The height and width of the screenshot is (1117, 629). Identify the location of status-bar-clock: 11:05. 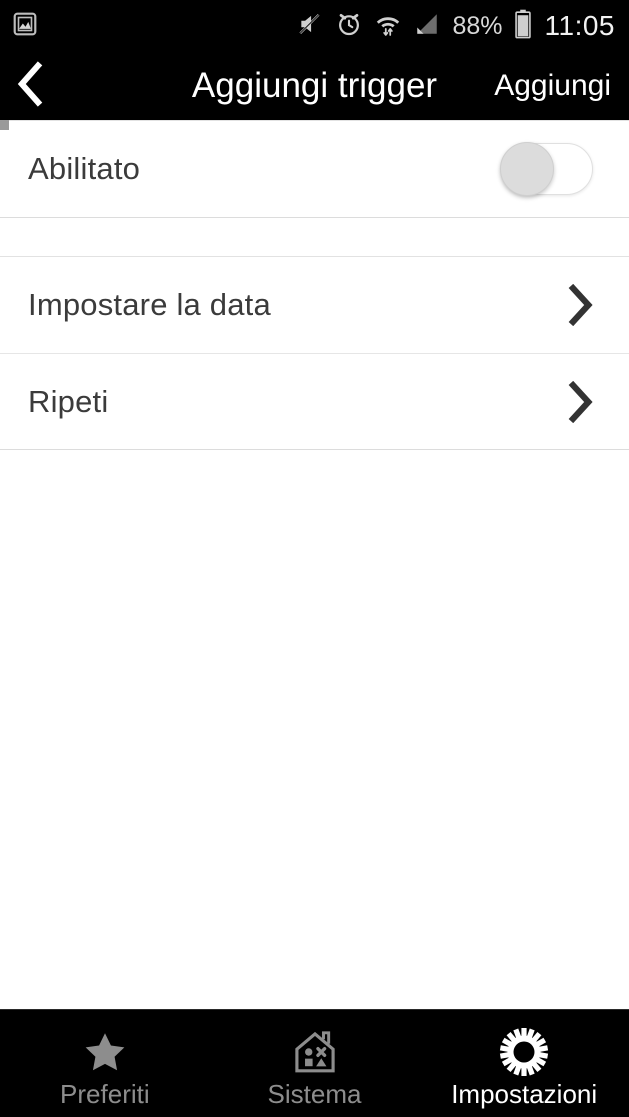
(579, 25).